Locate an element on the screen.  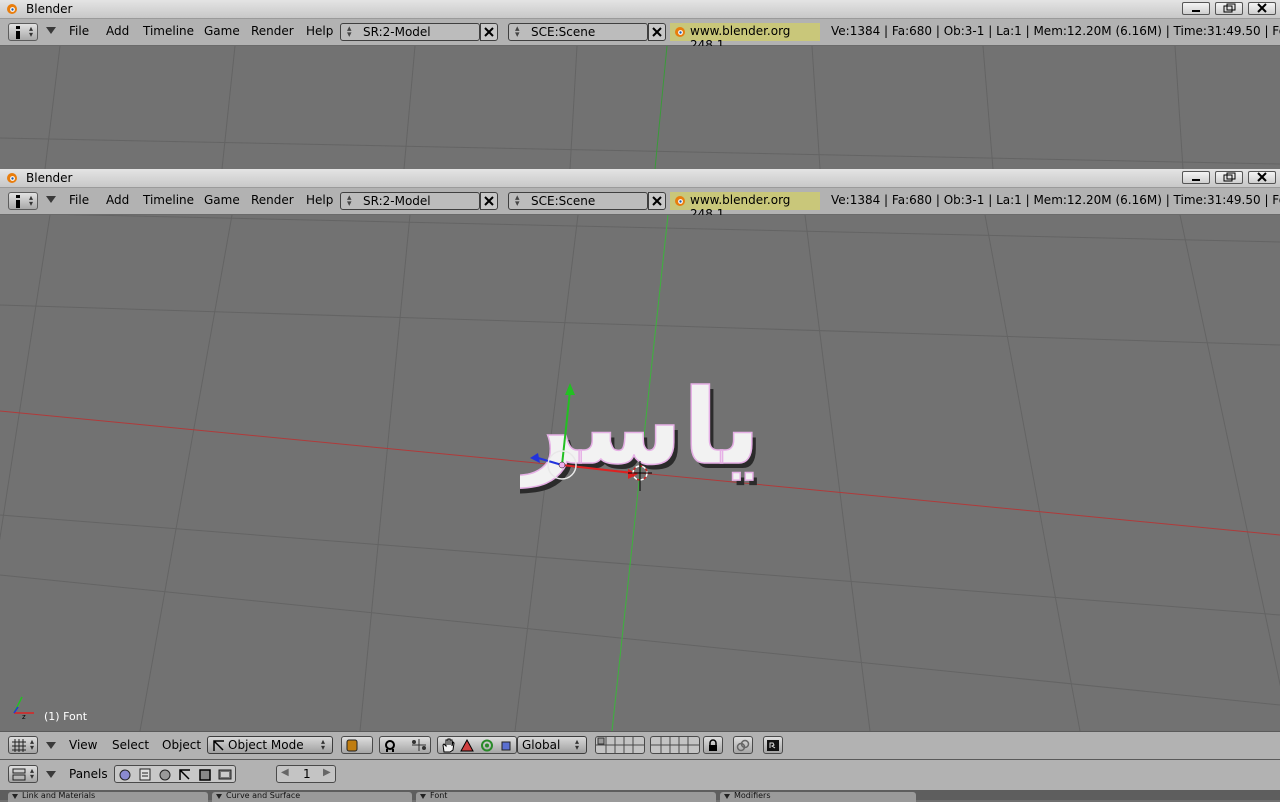
manipulator-toggle-icon is located at coordinates (419, 745).